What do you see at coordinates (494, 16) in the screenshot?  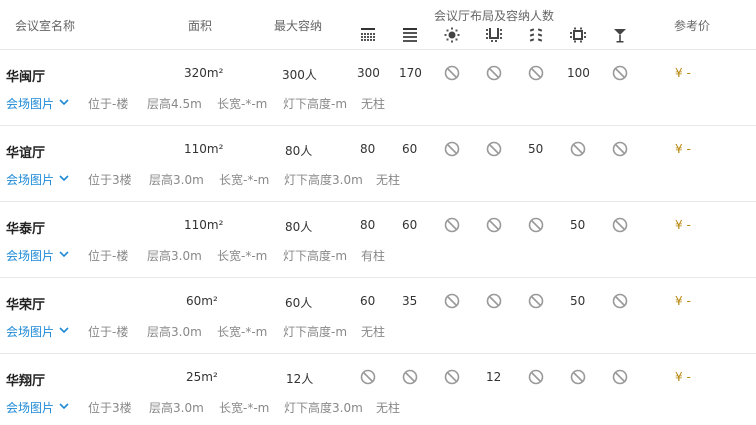 I see `col-header-layout: 会议厅布局及容纳人数` at bounding box center [494, 16].